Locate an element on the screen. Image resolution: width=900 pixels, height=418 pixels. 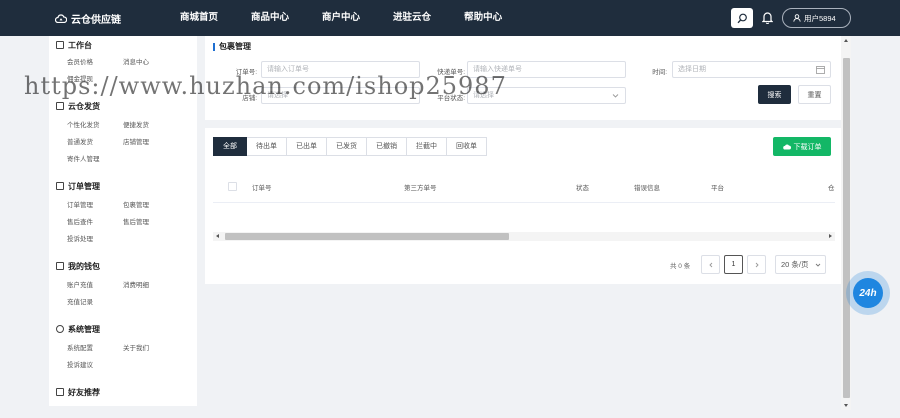
support-24h-button: 24h is located at coordinates (868, 293).